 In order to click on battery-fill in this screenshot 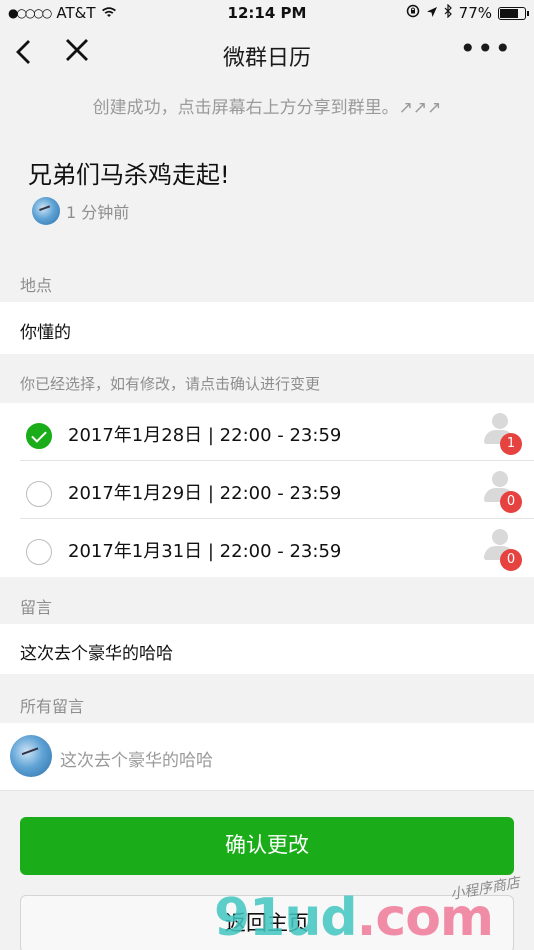, I will do `click(509, 13)`.